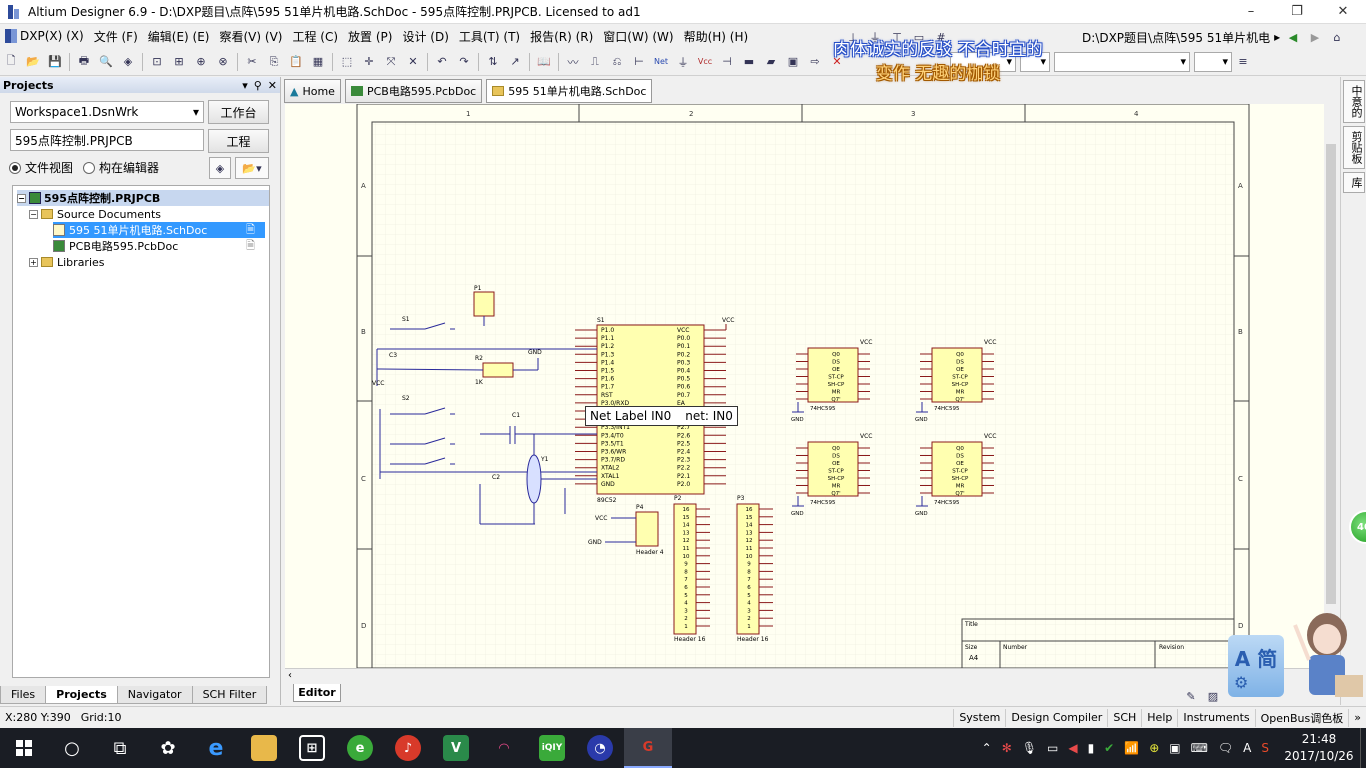  What do you see at coordinates (595, 62) in the screenshot?
I see `bus-tool-icon: ⎍` at bounding box center [595, 62].